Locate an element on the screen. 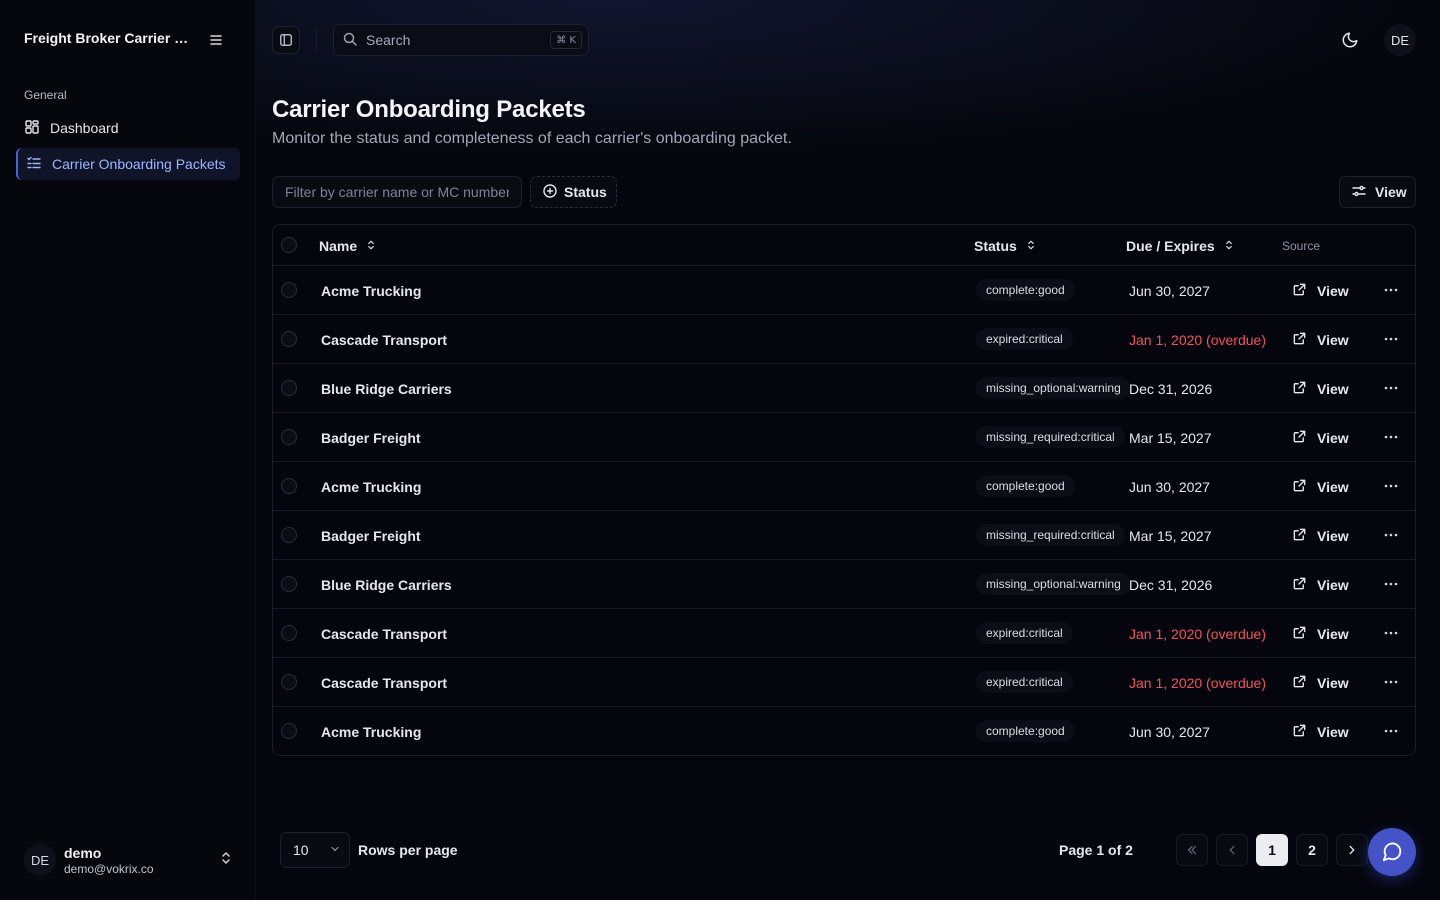 This screenshot has width=1440, height=900. previous-page-button is located at coordinates (1232, 850).